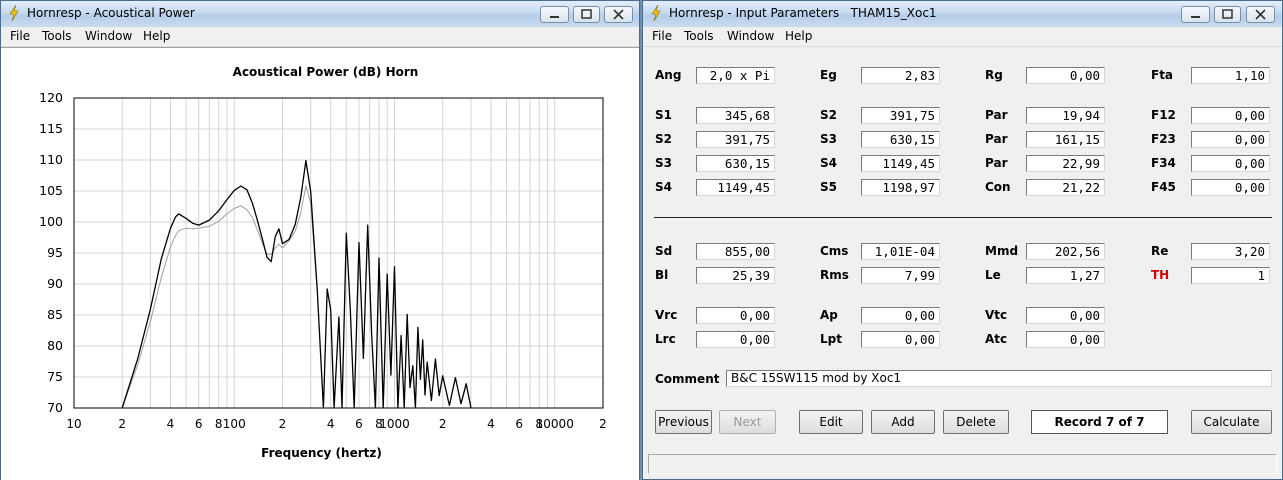 This screenshot has height=480, width=1283. What do you see at coordinates (1065, 275) in the screenshot?
I see `param-field-6-2: 1,27` at bounding box center [1065, 275].